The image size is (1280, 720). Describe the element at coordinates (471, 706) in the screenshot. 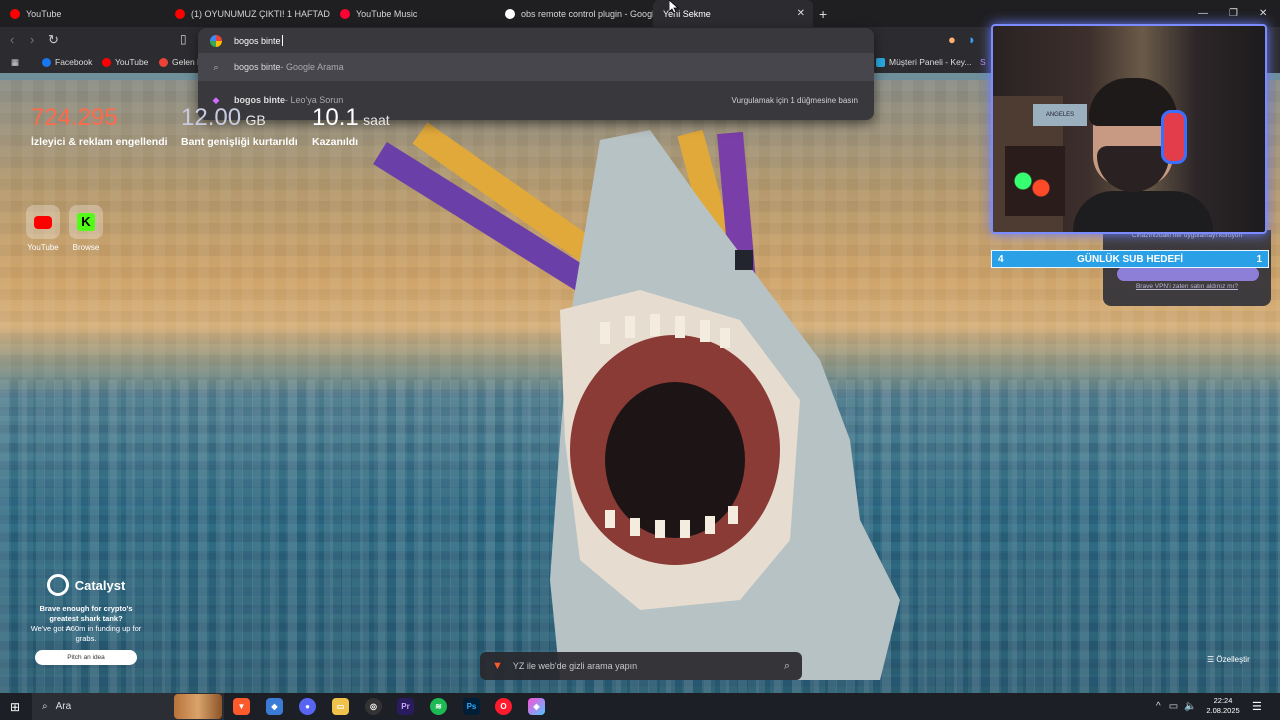

I see `photoshop-icon: Ps` at that location.